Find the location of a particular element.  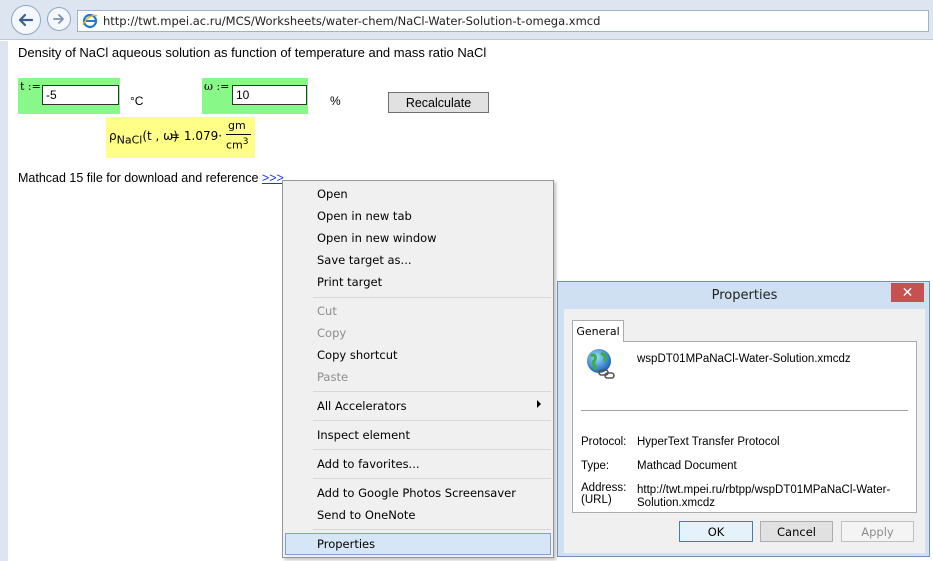

back-arrow-icon is located at coordinates (26, 20).